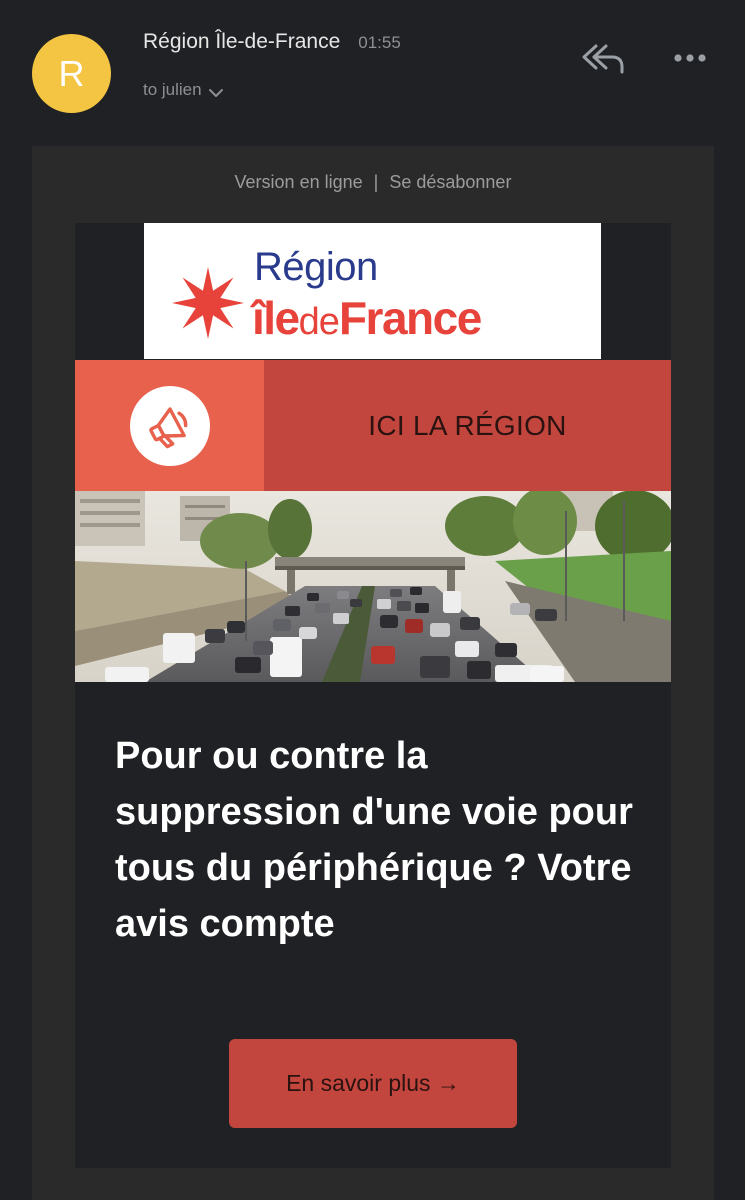  Describe the element at coordinates (208, 303) in the screenshot. I see `star-logo-icon` at that location.